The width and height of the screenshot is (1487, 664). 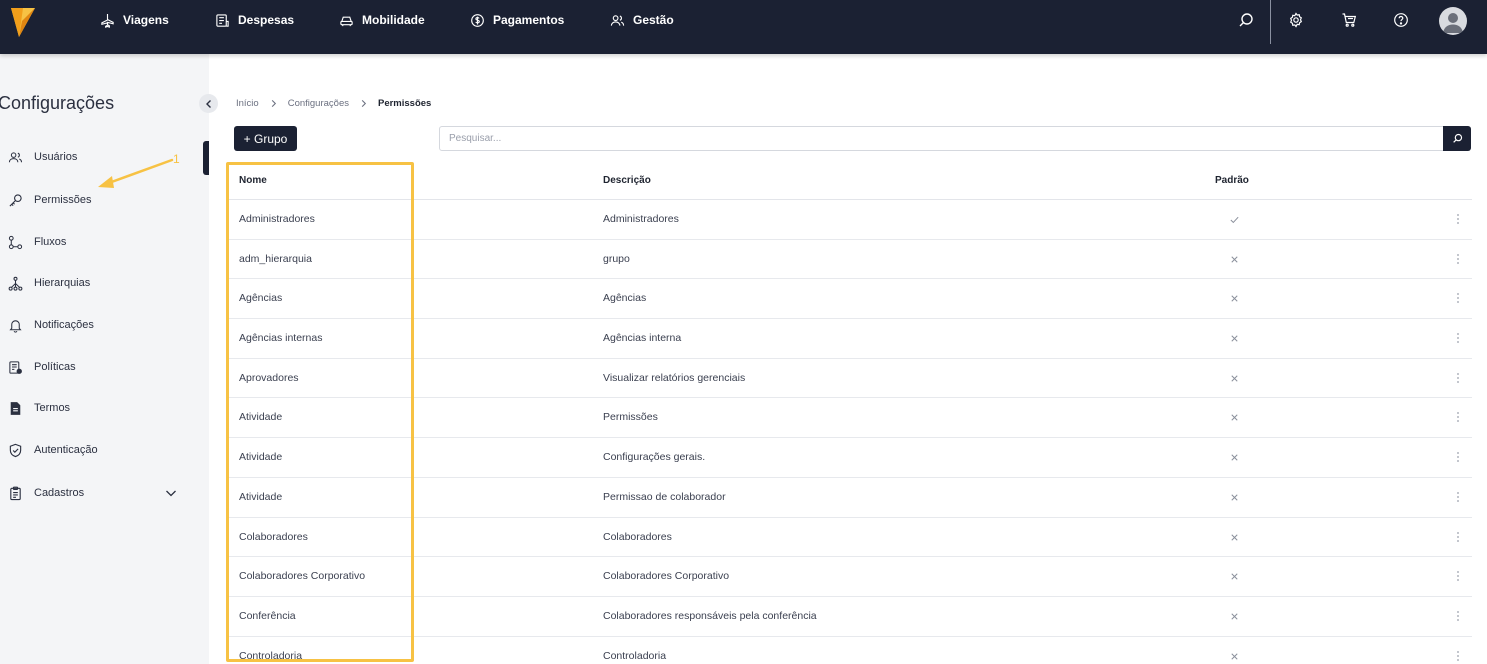 I want to click on breadcrumb-current: Permissões, so click(x=404, y=103).